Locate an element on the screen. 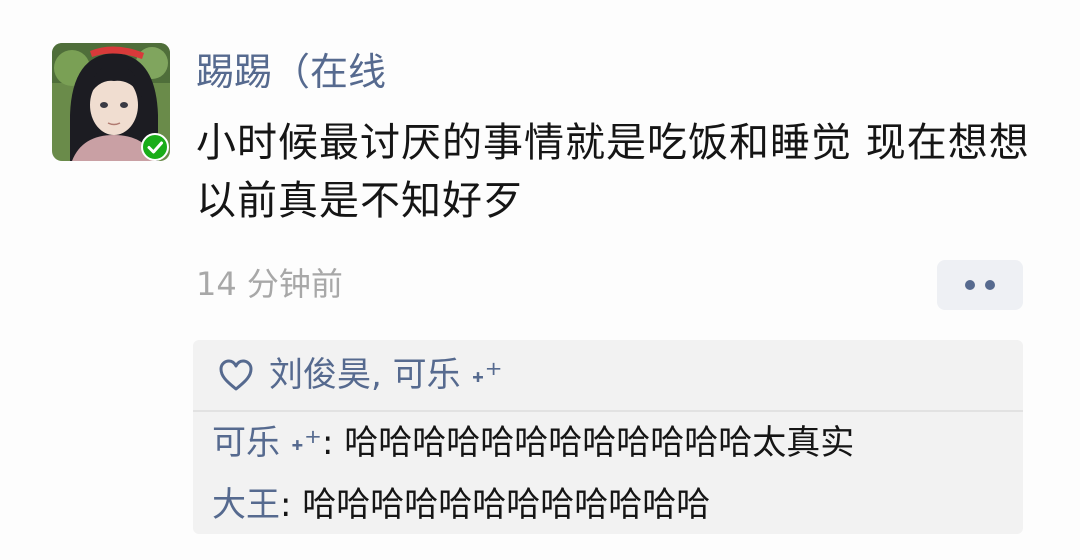 This screenshot has height=560, width=1080. more-dots-icon is located at coordinates (980, 285).